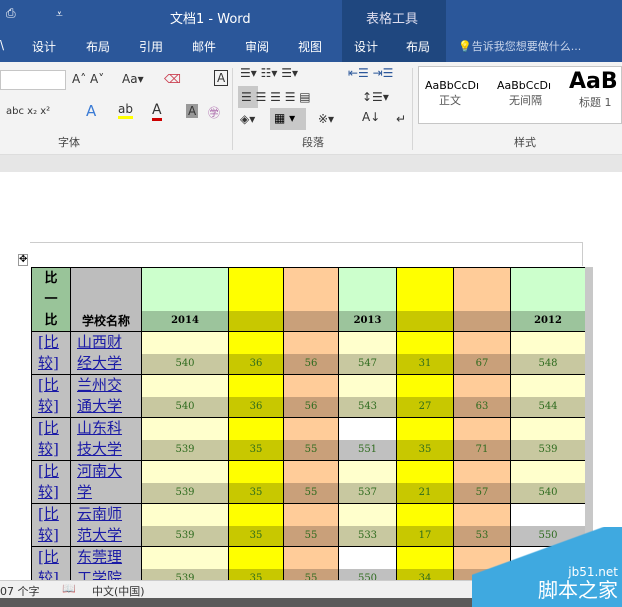 The width and height of the screenshot is (622, 607). Describe the element at coordinates (69, 588) in the screenshot. I see `proofing-icon: 📖` at that location.